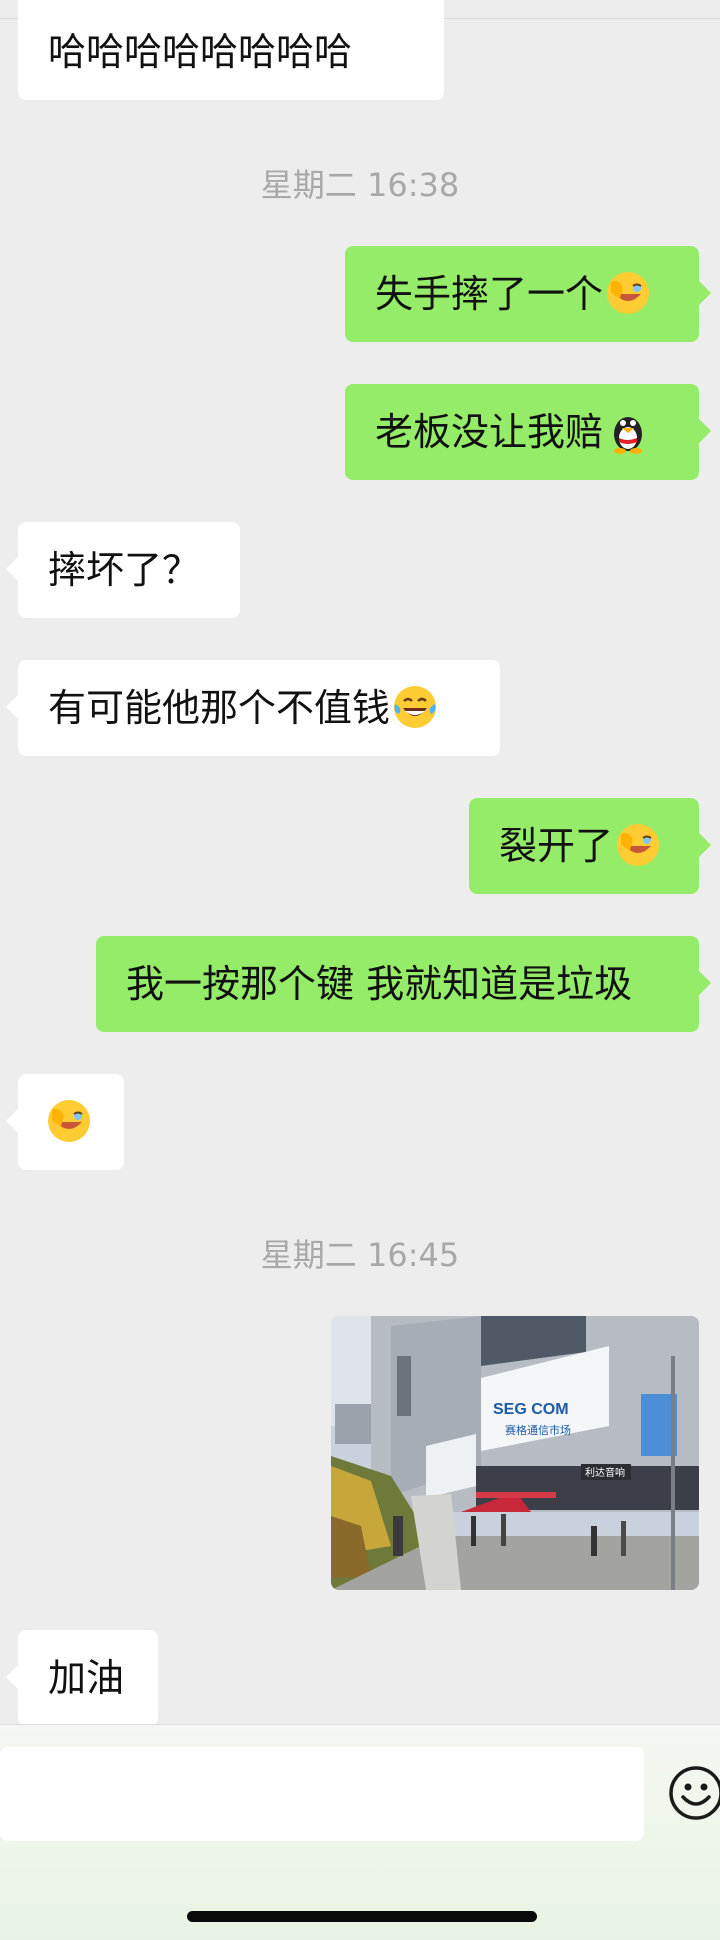 Image resolution: width=720 pixels, height=1940 pixels. What do you see at coordinates (605, 1472) in the screenshot?
I see `shop-sign: 利达音响` at bounding box center [605, 1472].